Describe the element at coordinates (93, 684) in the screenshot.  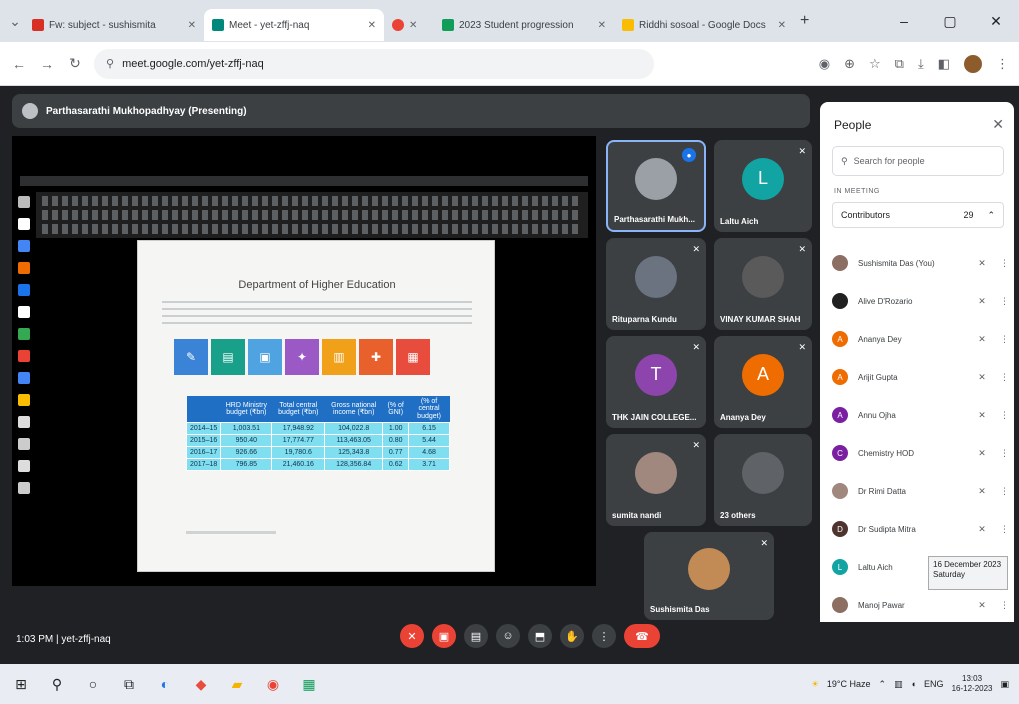
I see `cortana-icon: ○` at that location.